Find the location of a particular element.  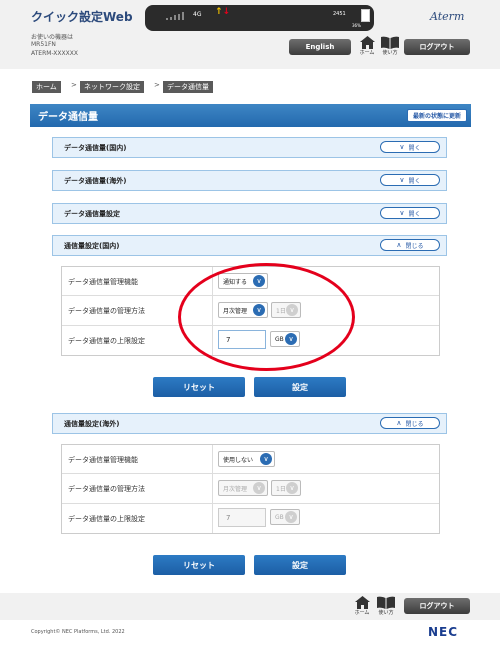

limit-input: 7 is located at coordinates (242, 517).